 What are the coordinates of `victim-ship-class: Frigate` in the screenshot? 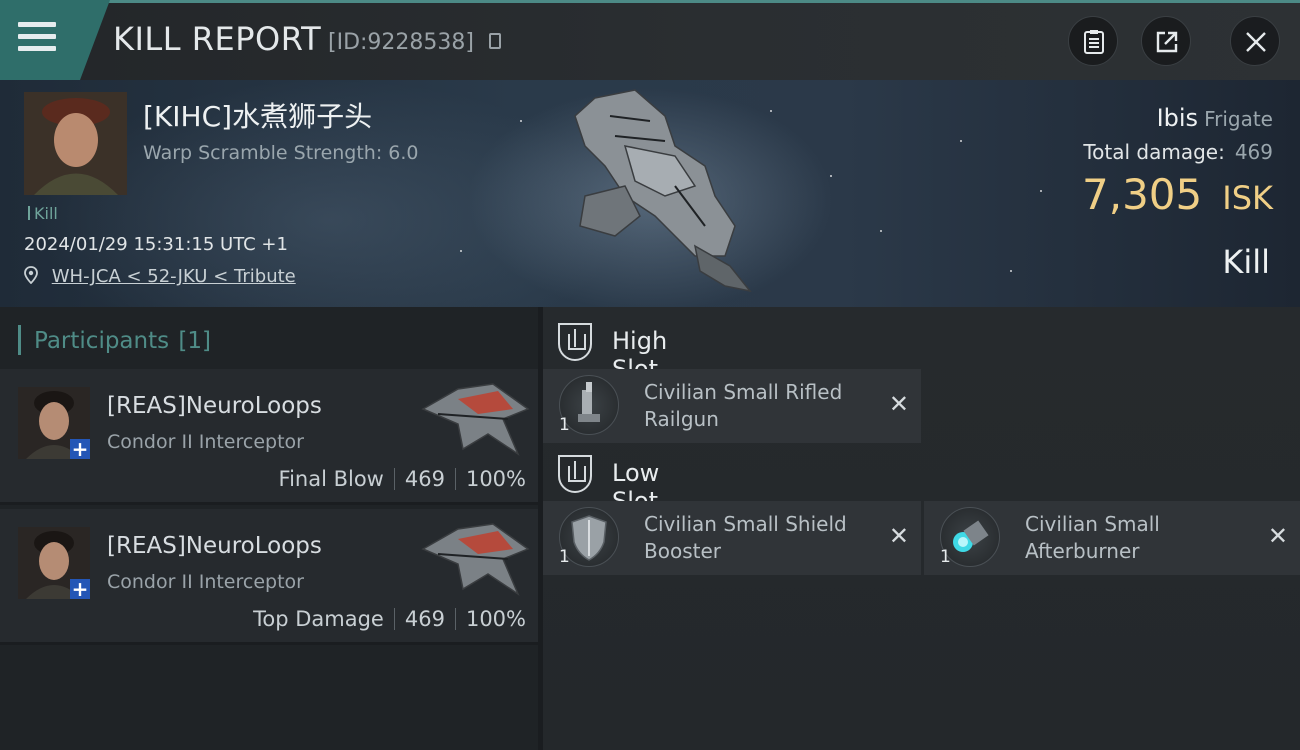 It's located at (1238, 119).